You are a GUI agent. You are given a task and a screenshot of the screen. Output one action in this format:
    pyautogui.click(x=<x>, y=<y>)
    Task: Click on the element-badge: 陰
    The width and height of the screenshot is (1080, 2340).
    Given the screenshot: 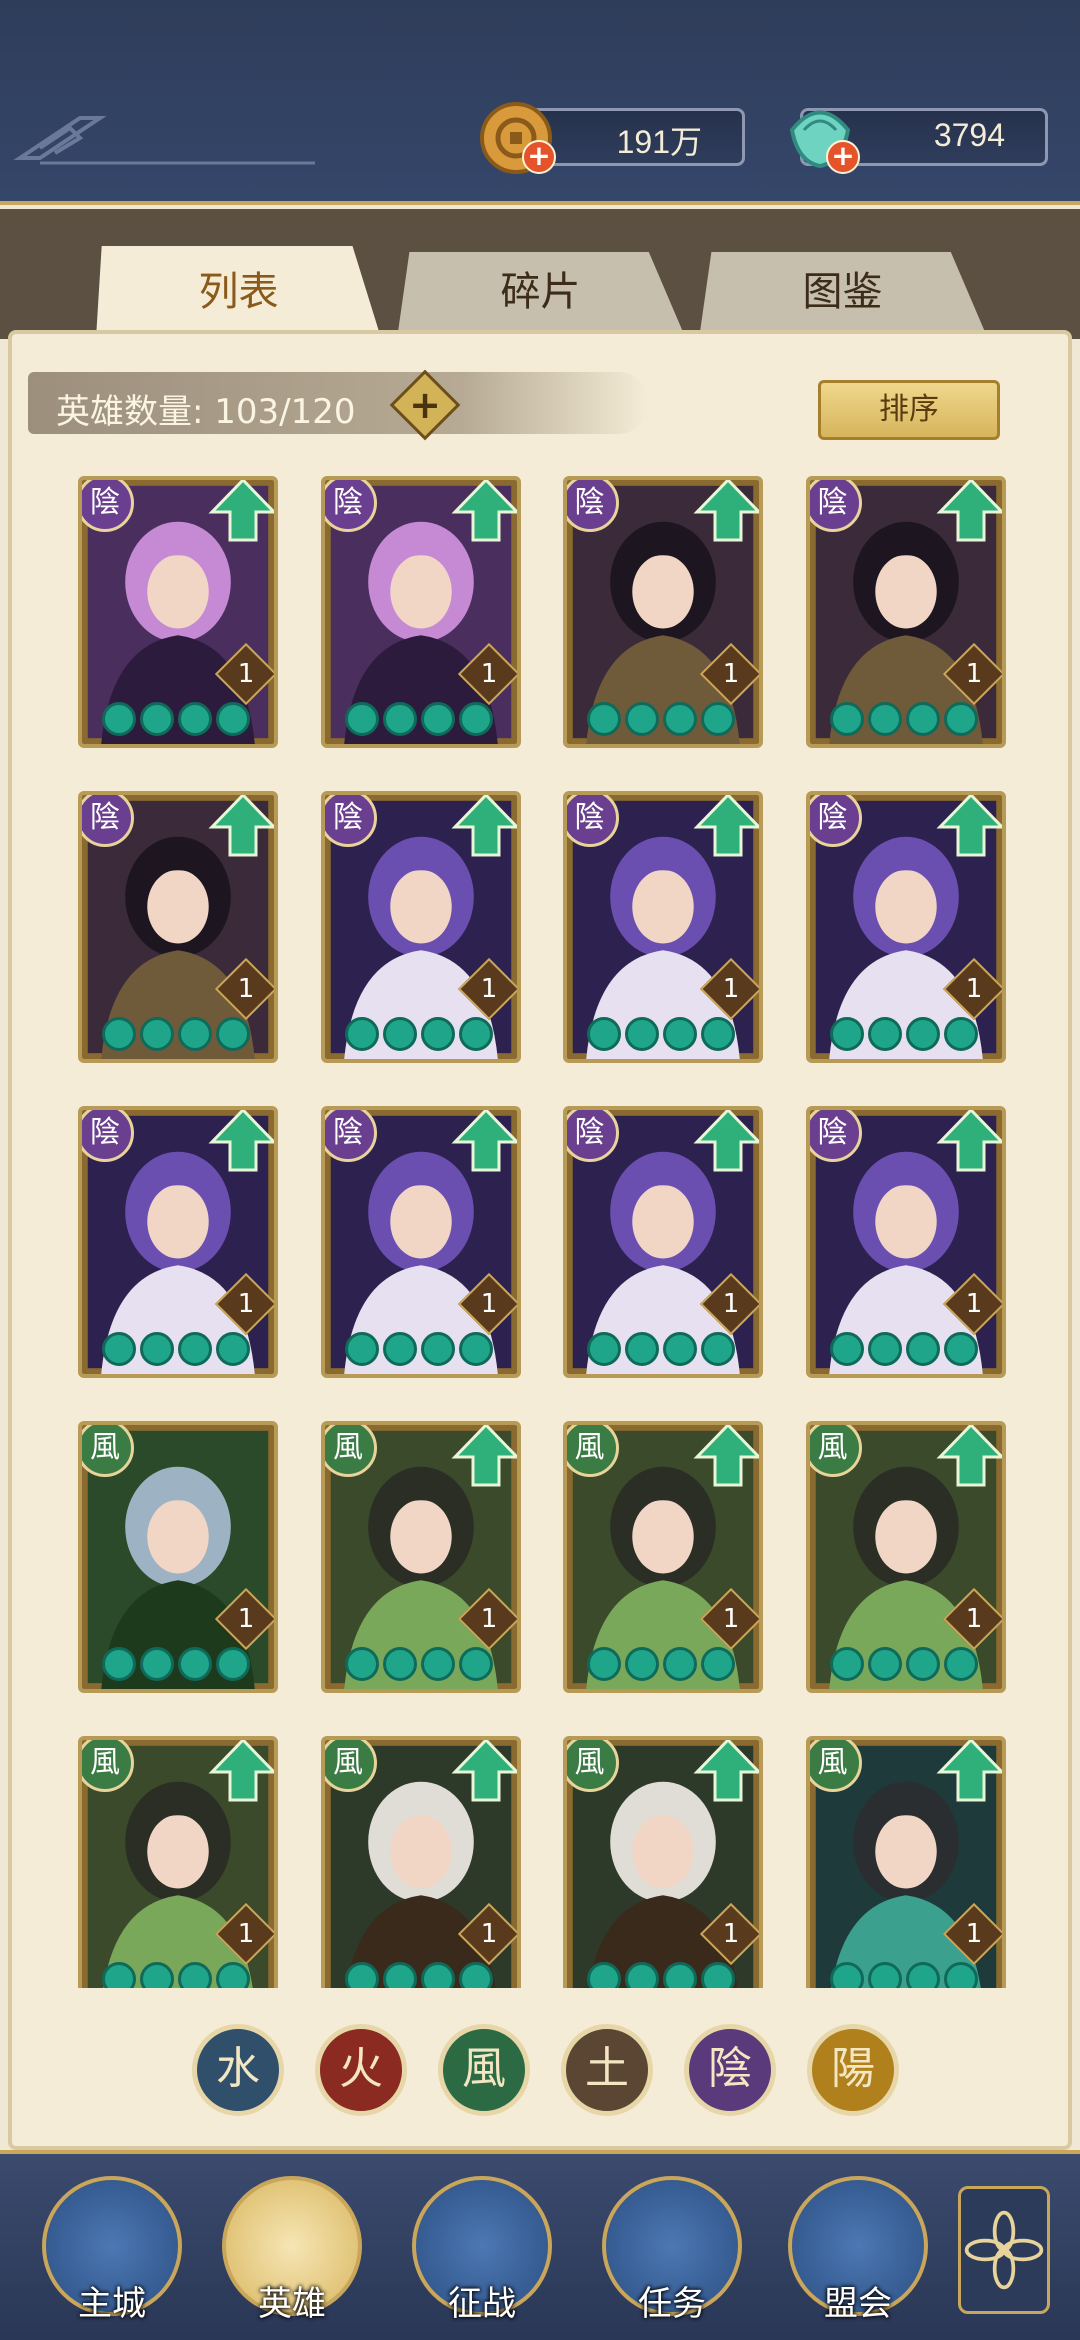 What is the action you would take?
    pyautogui.click(x=835, y=821)
    